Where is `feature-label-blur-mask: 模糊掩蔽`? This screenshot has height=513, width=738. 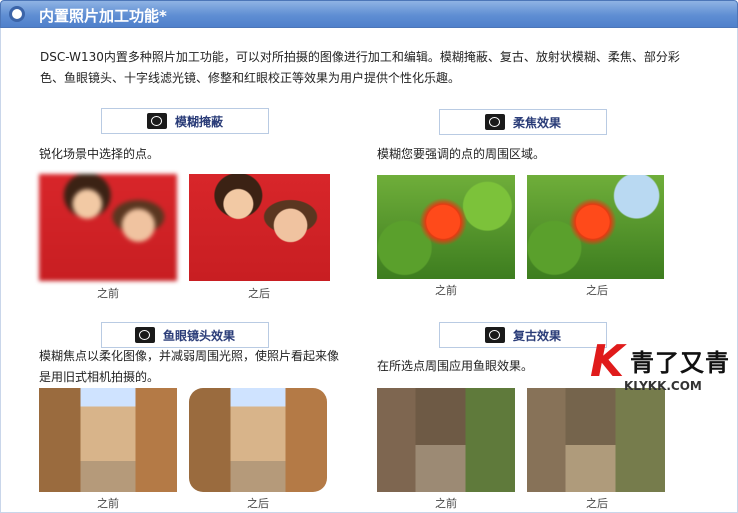
feature-label-blur-mask: 模糊掩蔽 is located at coordinates (185, 121).